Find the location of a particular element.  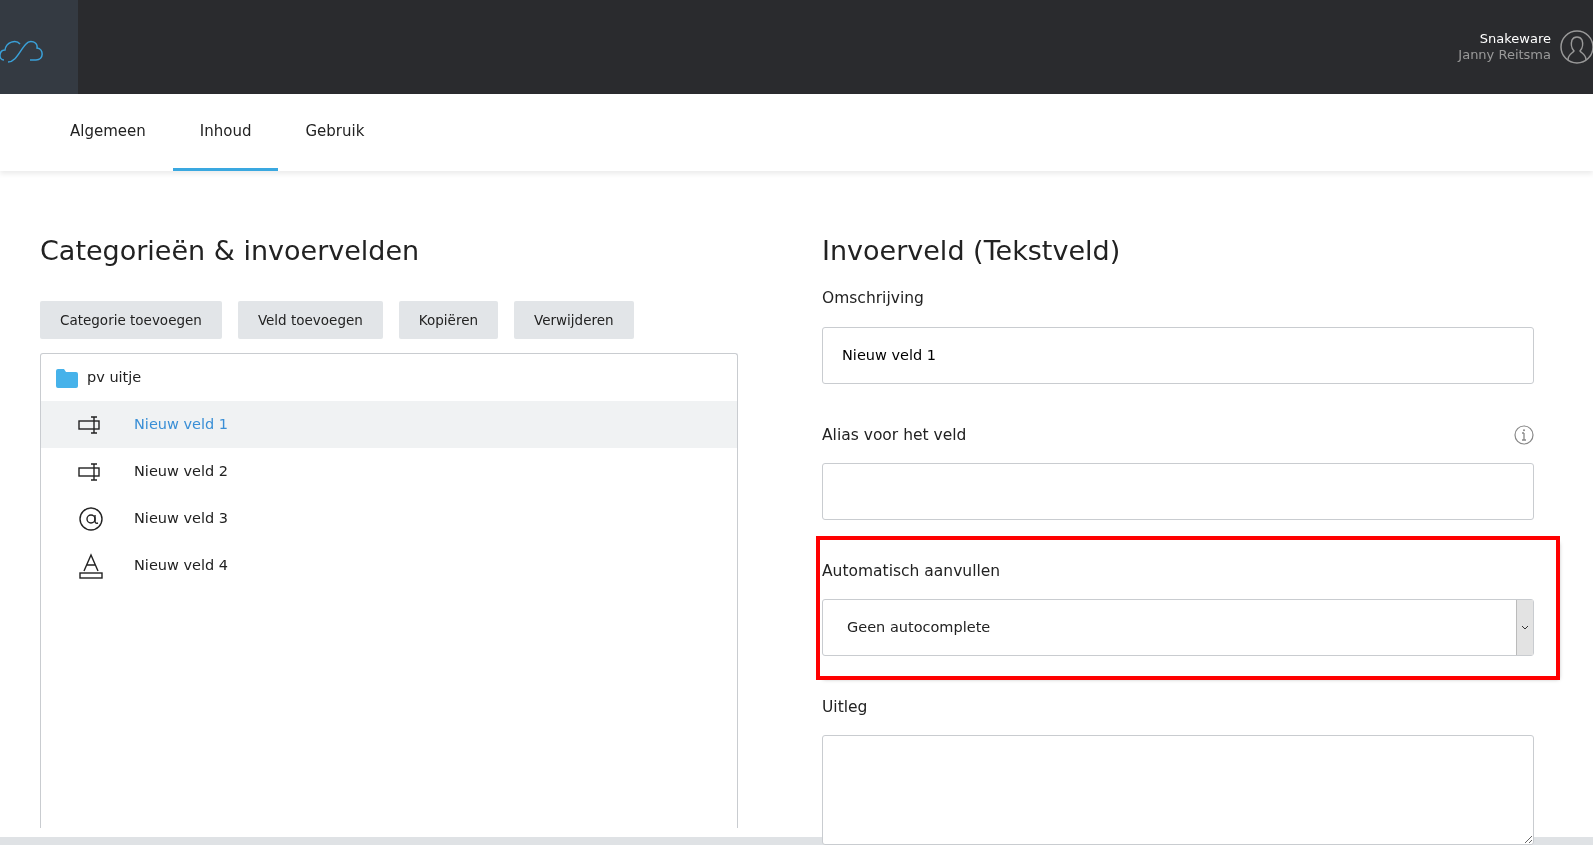

toolbar-button: Kopiëren is located at coordinates (448, 320).